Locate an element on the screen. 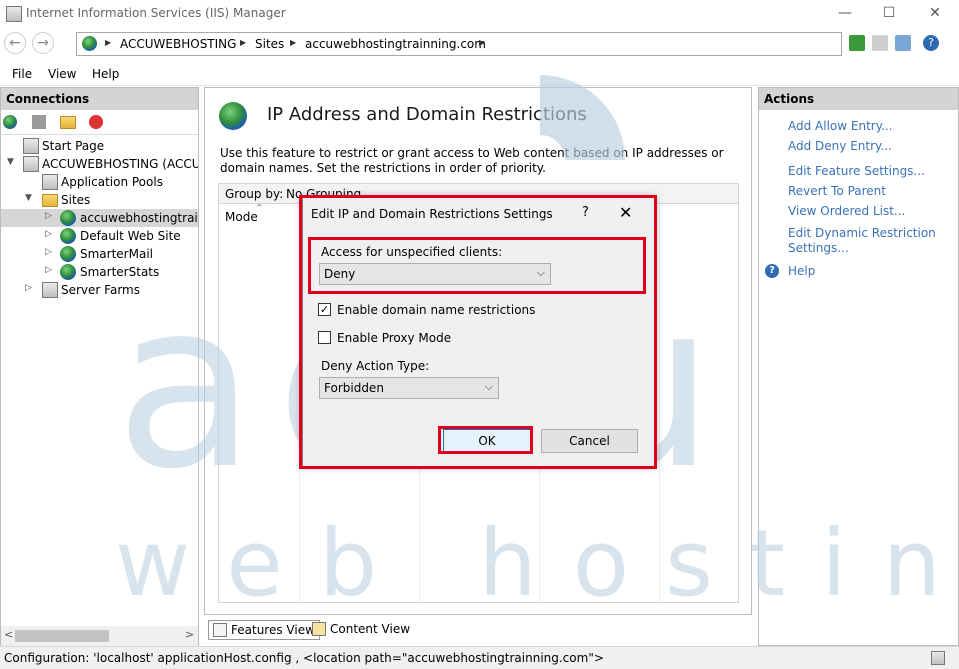  disconnect-icon is located at coordinates (96, 122).